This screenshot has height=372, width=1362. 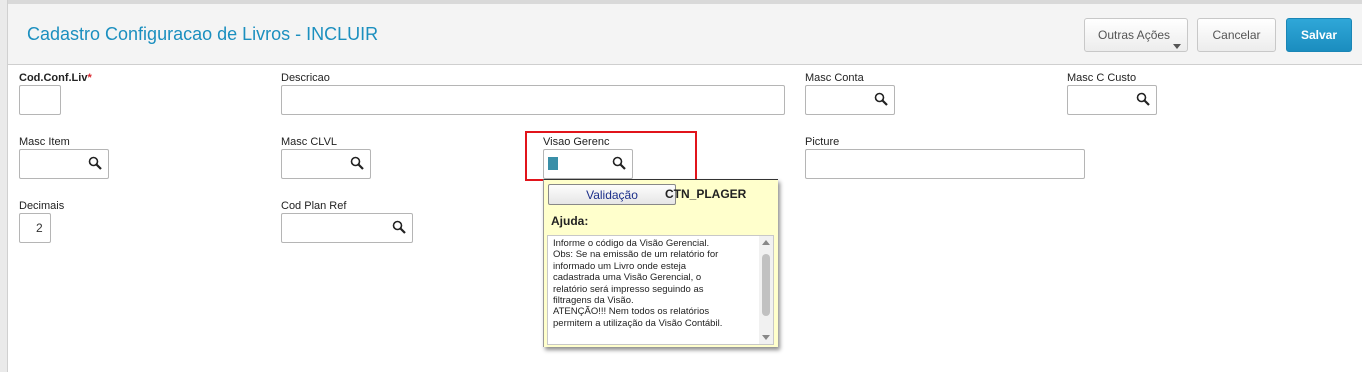 What do you see at coordinates (533, 100) in the screenshot?
I see `descricao-input` at bounding box center [533, 100].